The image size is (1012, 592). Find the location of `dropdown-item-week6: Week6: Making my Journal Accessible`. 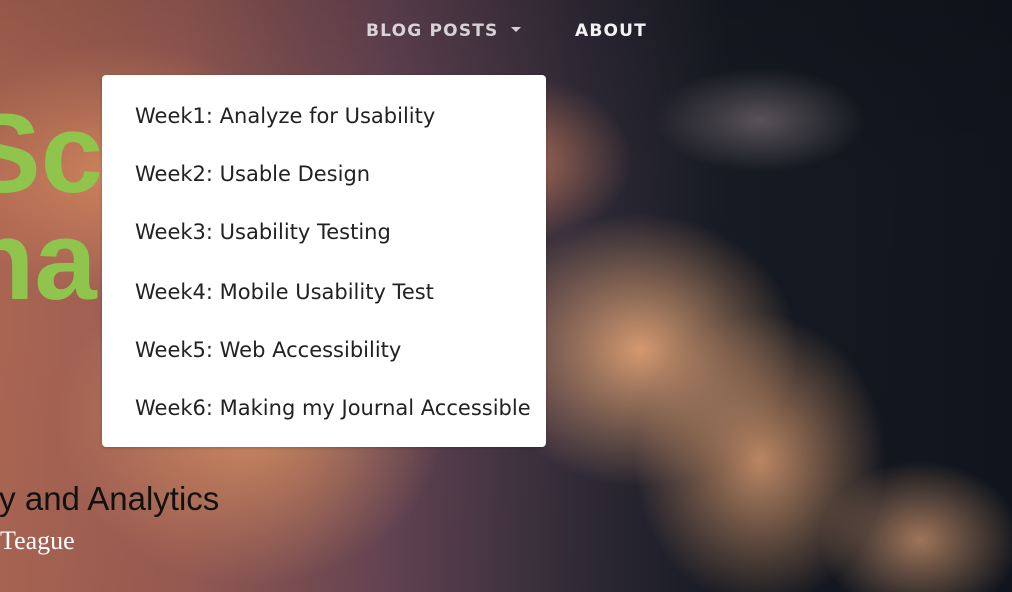

dropdown-item-week6: Week6: Making my Journal Accessible is located at coordinates (333, 408).